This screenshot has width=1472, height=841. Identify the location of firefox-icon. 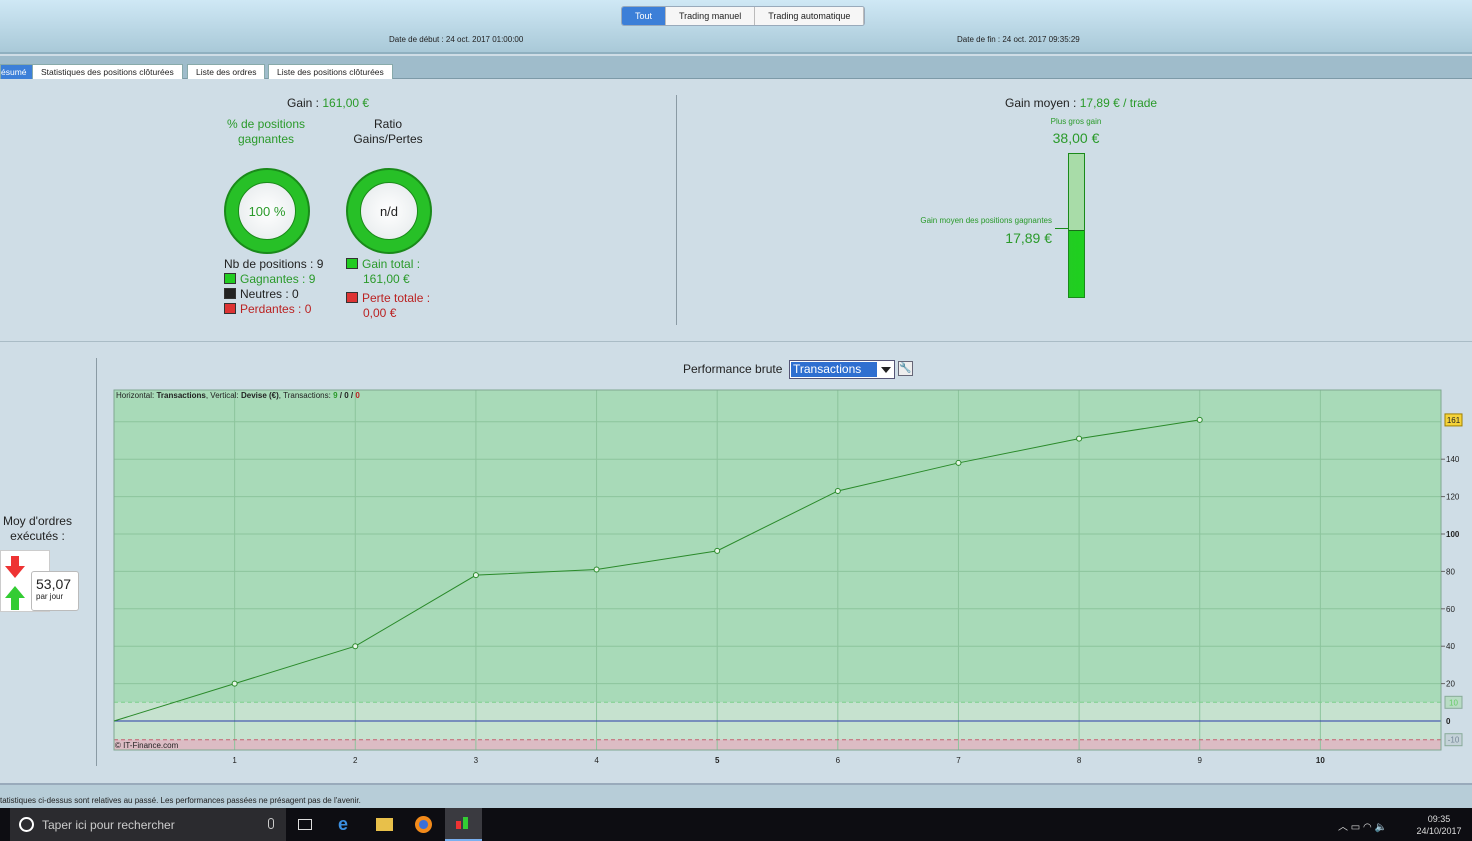
(423, 824).